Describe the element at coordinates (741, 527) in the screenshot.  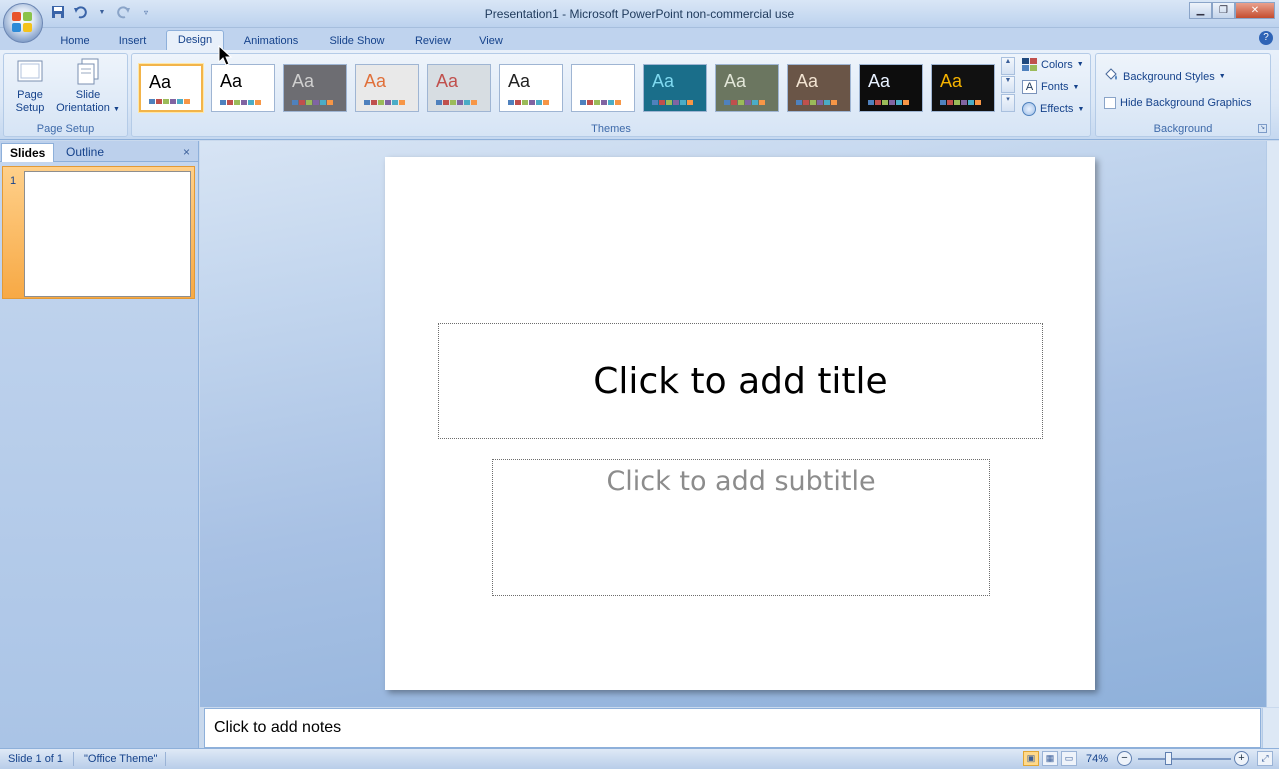
I see `subtitle-placeholder: Click to add subtitle` at that location.